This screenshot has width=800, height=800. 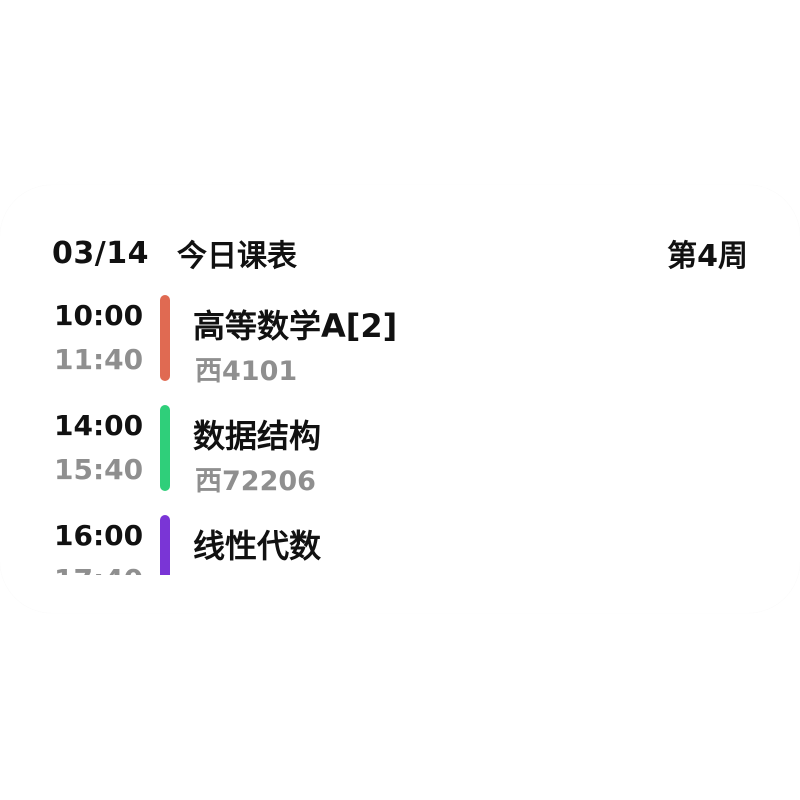 I want to click on widget-header: 03/14 今日课表 第4周, so click(x=400, y=254).